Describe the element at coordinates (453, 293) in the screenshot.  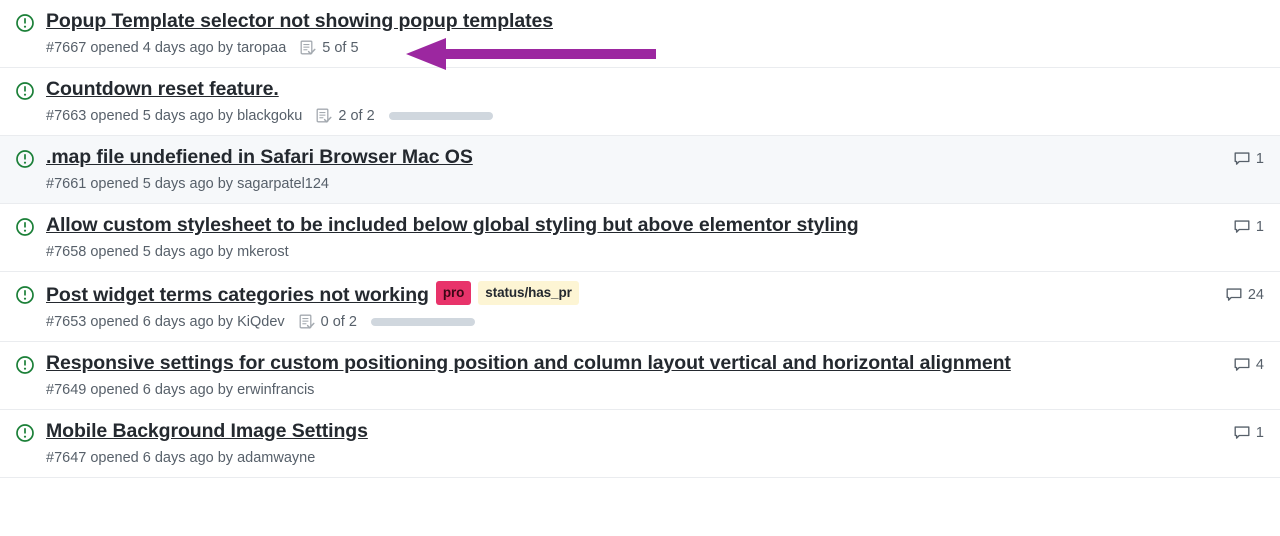
I see `issue-label-pro: pro` at that location.